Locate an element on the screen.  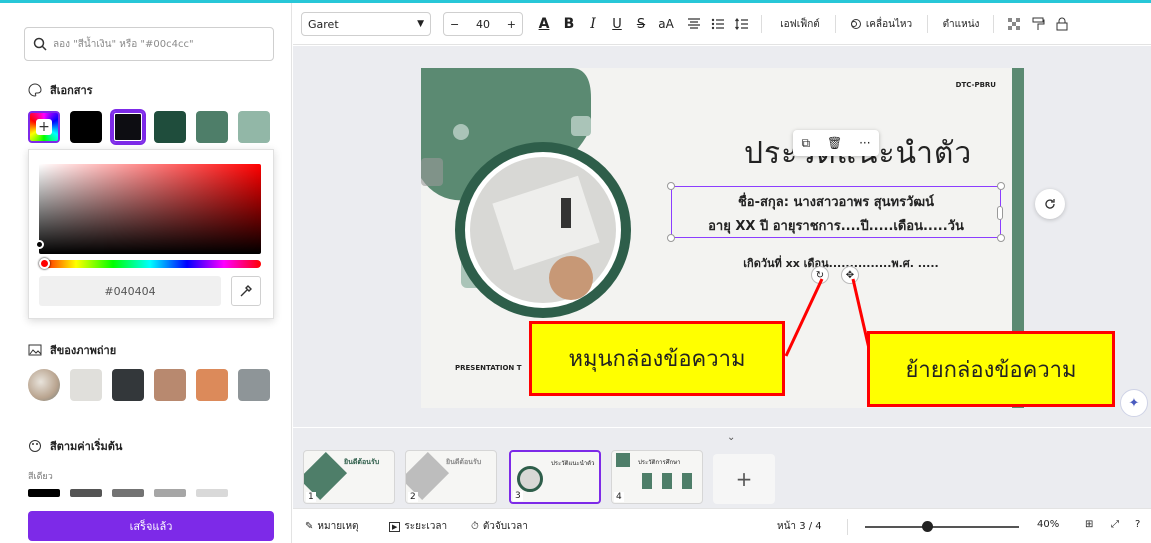
add-color-button: + is located at coordinates (44, 127).